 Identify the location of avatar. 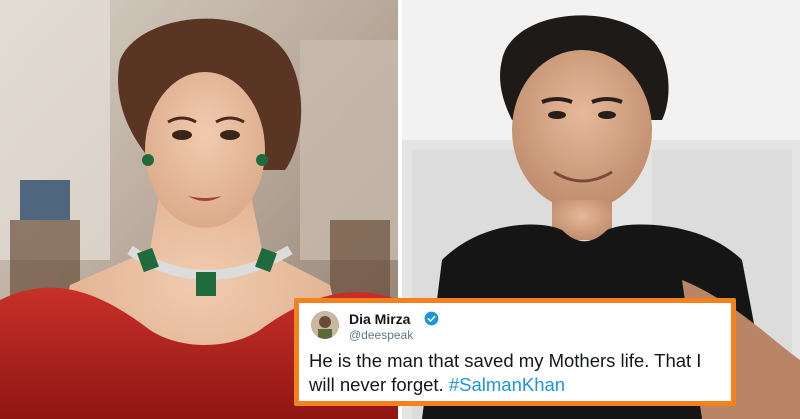
(325, 325).